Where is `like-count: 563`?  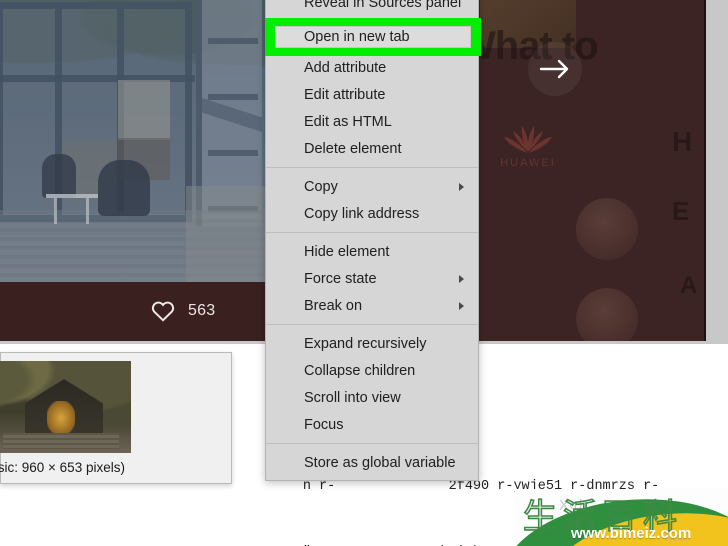 like-count: 563 is located at coordinates (202, 310).